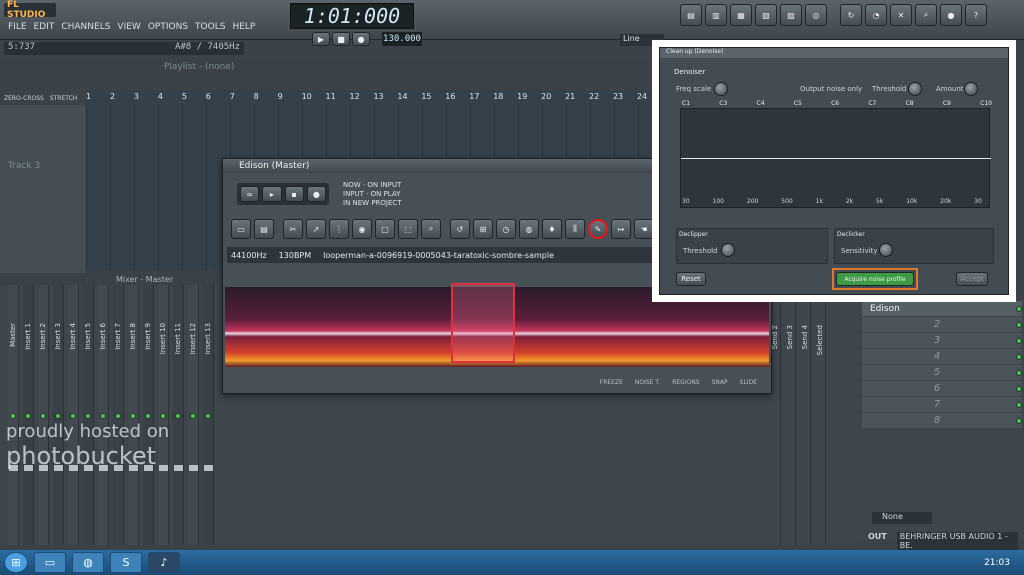  Describe the element at coordinates (942, 340) in the screenshot. I see `channel-slot: 3` at that location.